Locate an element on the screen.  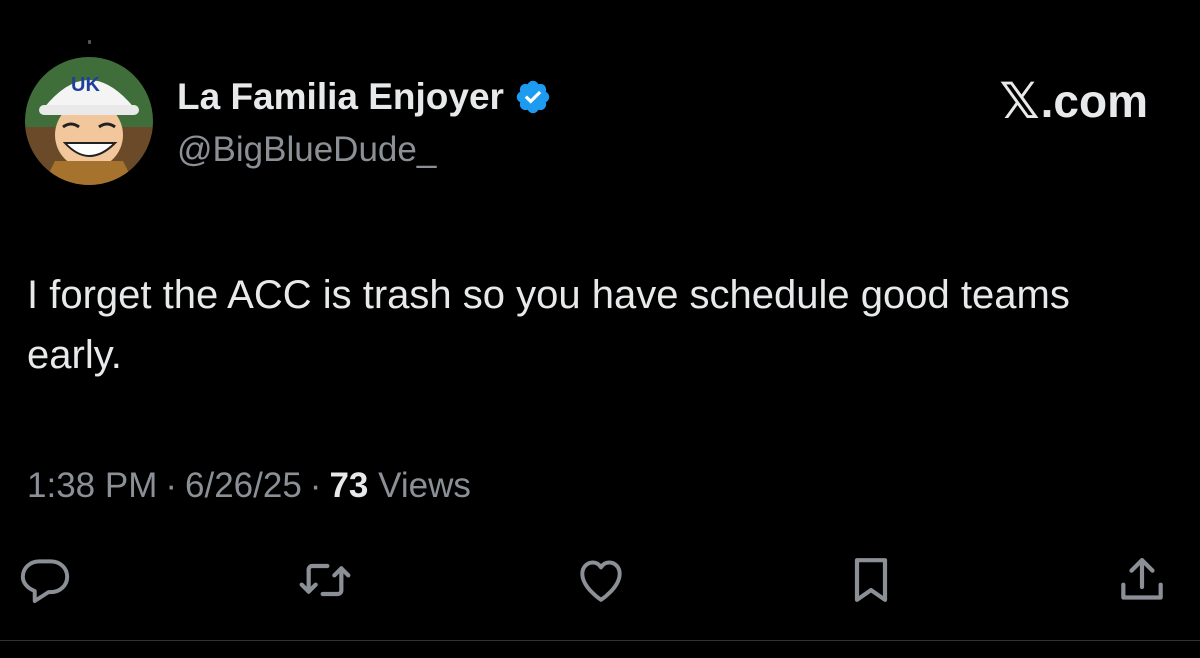
views-label: Views is located at coordinates (424, 485).